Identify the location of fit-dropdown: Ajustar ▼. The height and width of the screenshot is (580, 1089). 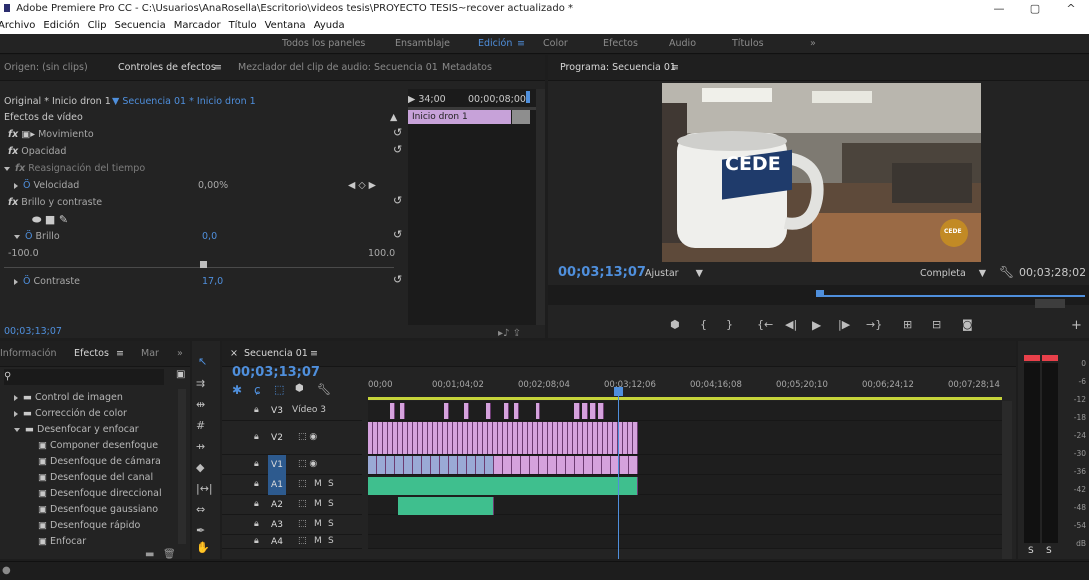
(674, 273).